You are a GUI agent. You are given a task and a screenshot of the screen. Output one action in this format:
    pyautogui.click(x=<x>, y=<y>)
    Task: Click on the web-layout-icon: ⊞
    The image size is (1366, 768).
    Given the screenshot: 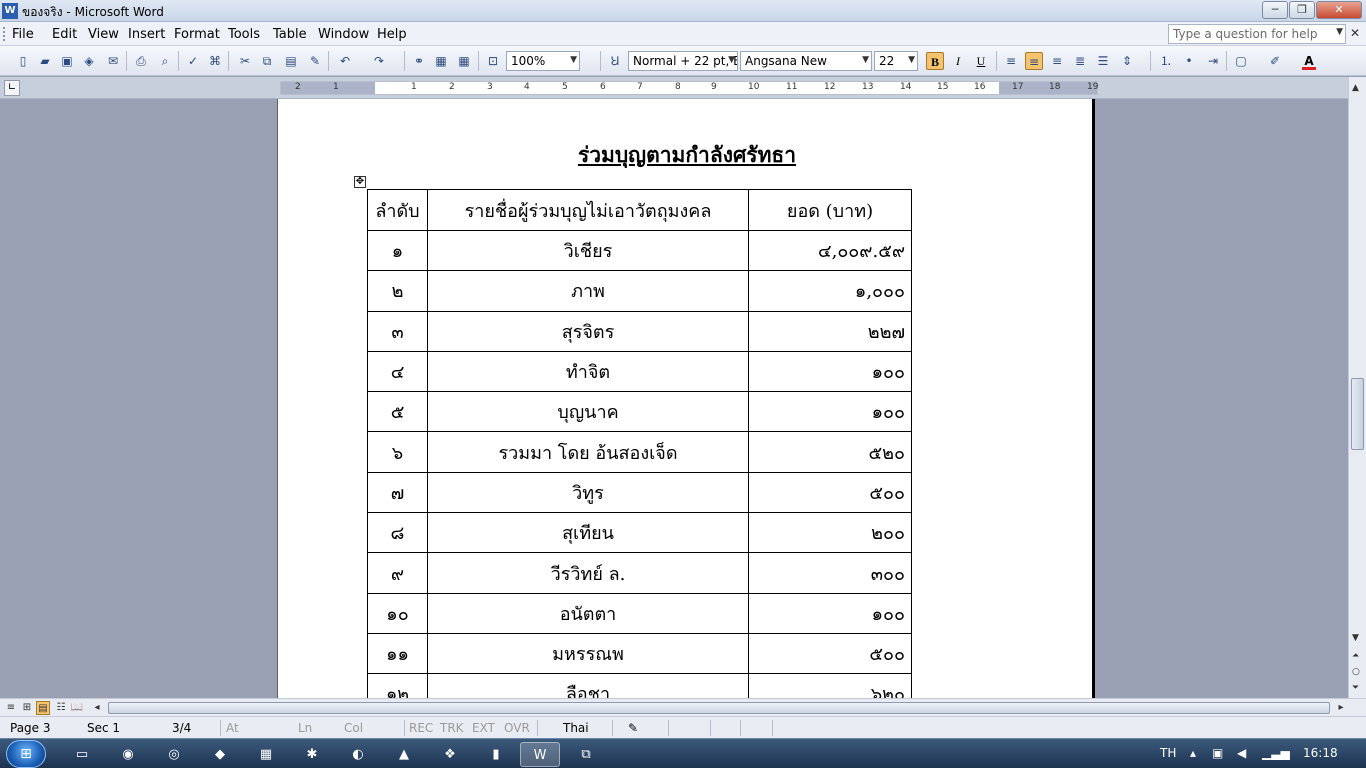 What is the action you would take?
    pyautogui.click(x=27, y=708)
    